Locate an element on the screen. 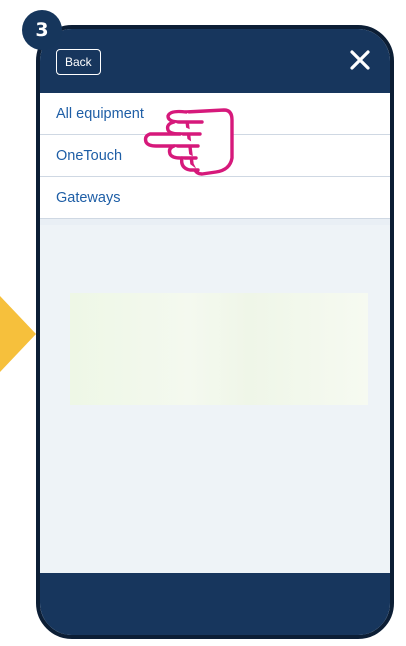 The width and height of the screenshot is (406, 646). step-badge: 3 is located at coordinates (42, 30).